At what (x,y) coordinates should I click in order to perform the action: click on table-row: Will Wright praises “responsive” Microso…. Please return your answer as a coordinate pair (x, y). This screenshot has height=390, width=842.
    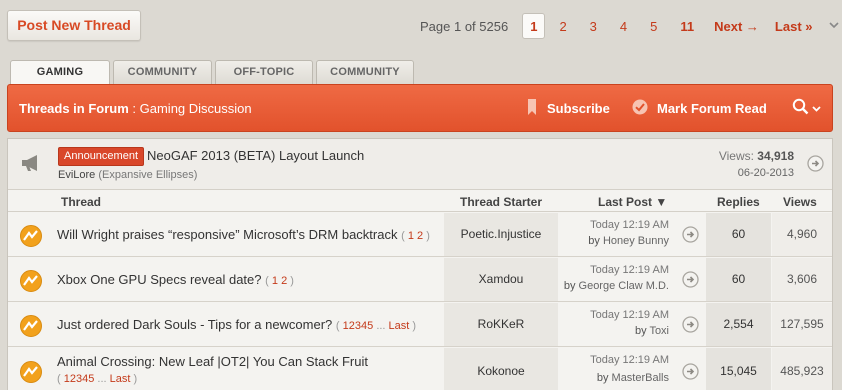
    Looking at the image, I should click on (420, 235).